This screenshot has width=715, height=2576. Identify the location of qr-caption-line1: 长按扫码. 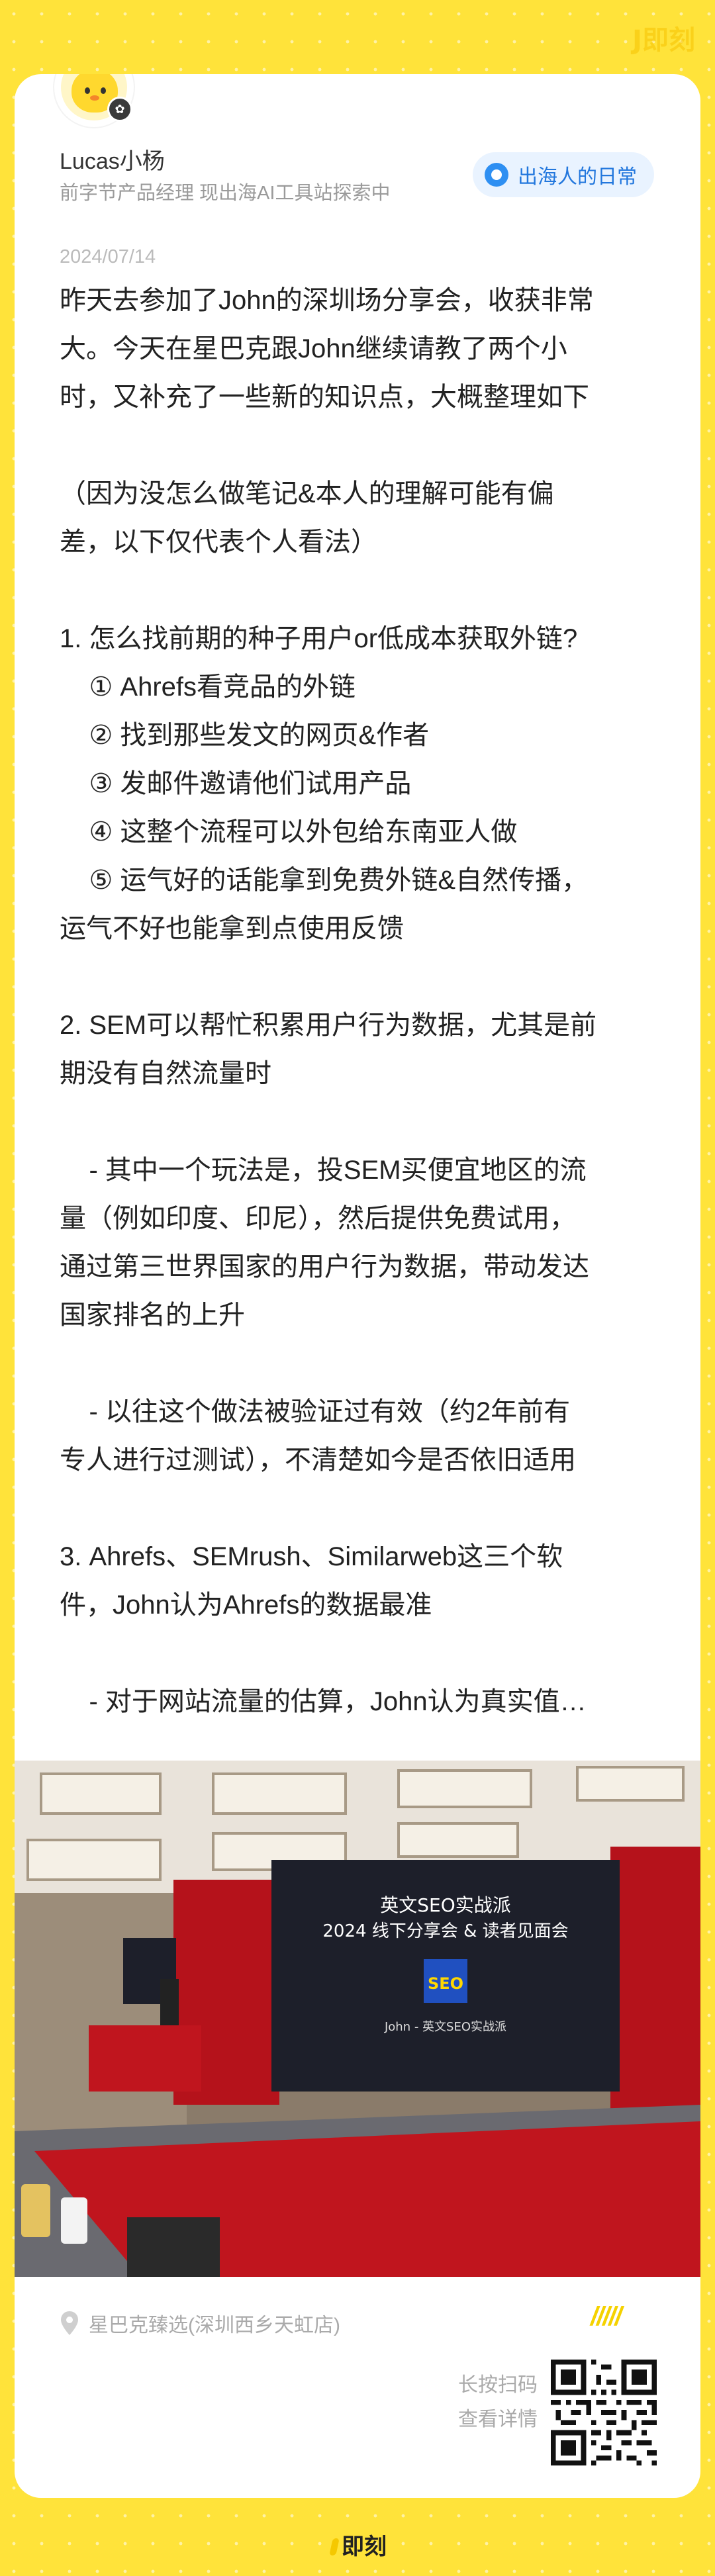
(498, 2385).